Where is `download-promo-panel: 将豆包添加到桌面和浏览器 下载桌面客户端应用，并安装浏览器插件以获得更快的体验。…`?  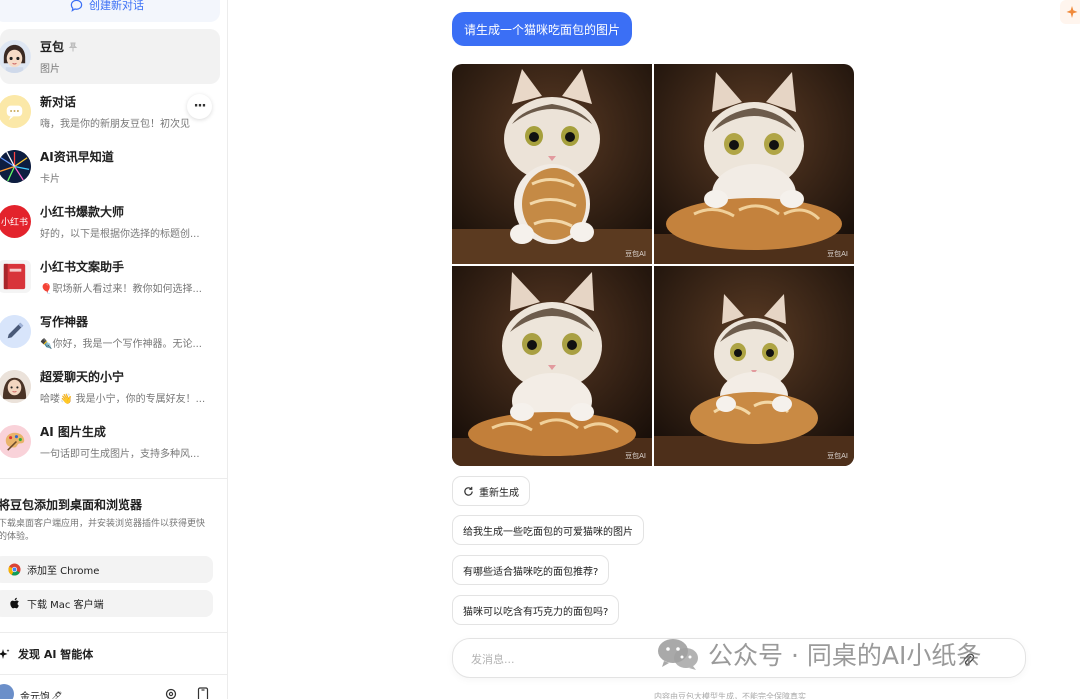
download-promo-panel: 将豆包添加到桌面和浏览器 下载桌面客户端应用，并安装浏览器插件以获得更快的体验。… is located at coordinates (113, 547).